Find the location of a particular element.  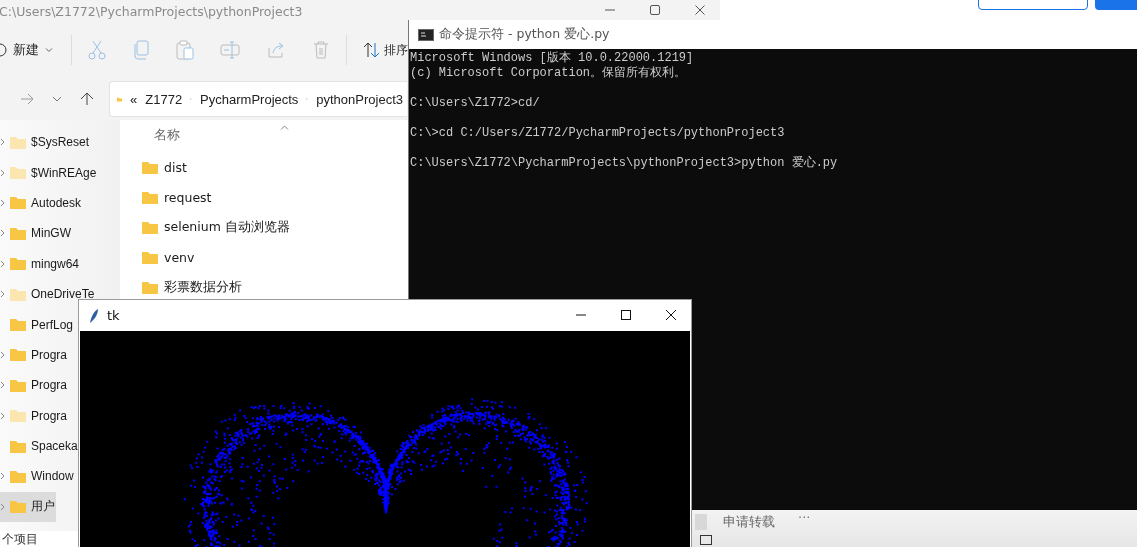

tree-item: PerfLog is located at coordinates (37, 324).